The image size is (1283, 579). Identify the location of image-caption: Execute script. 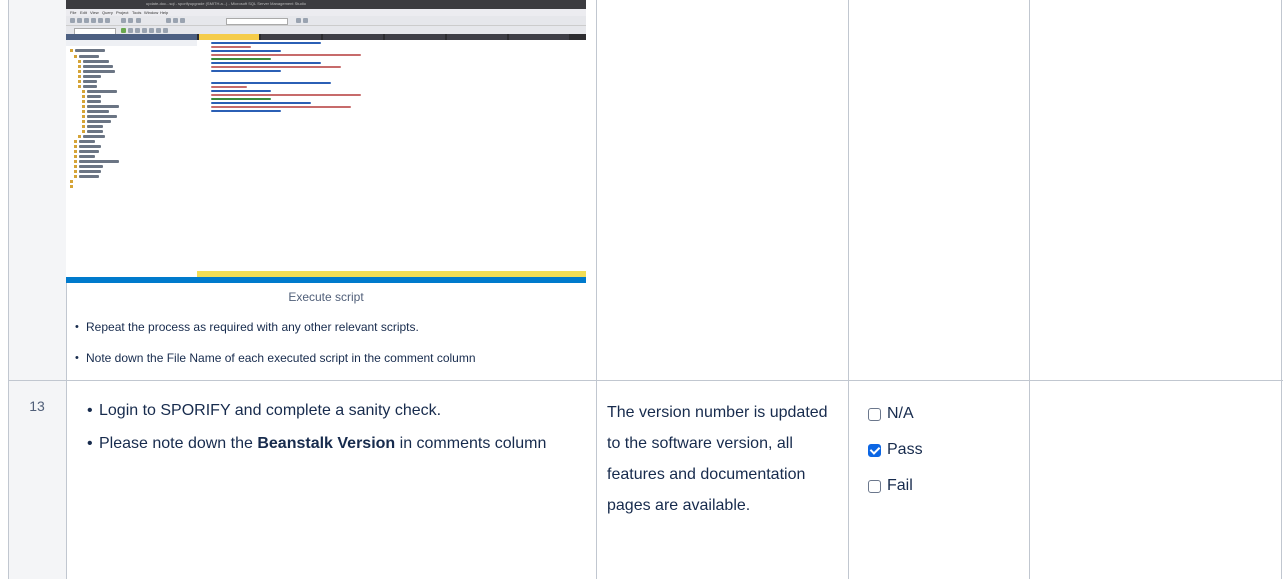
(326, 297).